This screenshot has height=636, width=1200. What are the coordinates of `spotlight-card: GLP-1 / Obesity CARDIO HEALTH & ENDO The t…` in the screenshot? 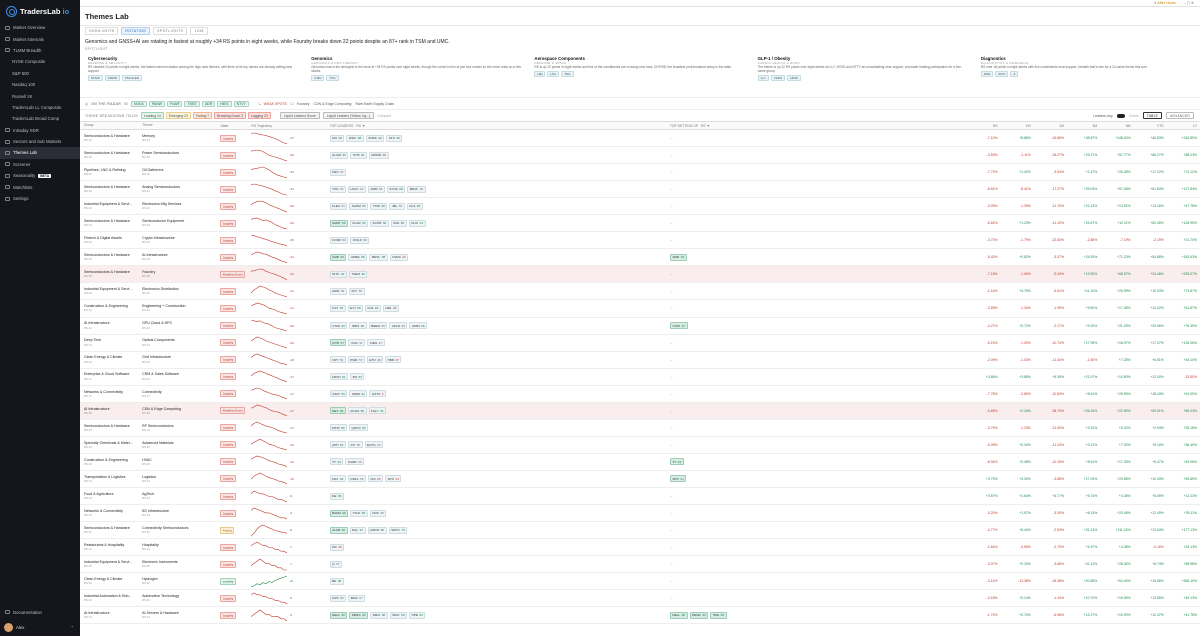 It's located at (863, 75).